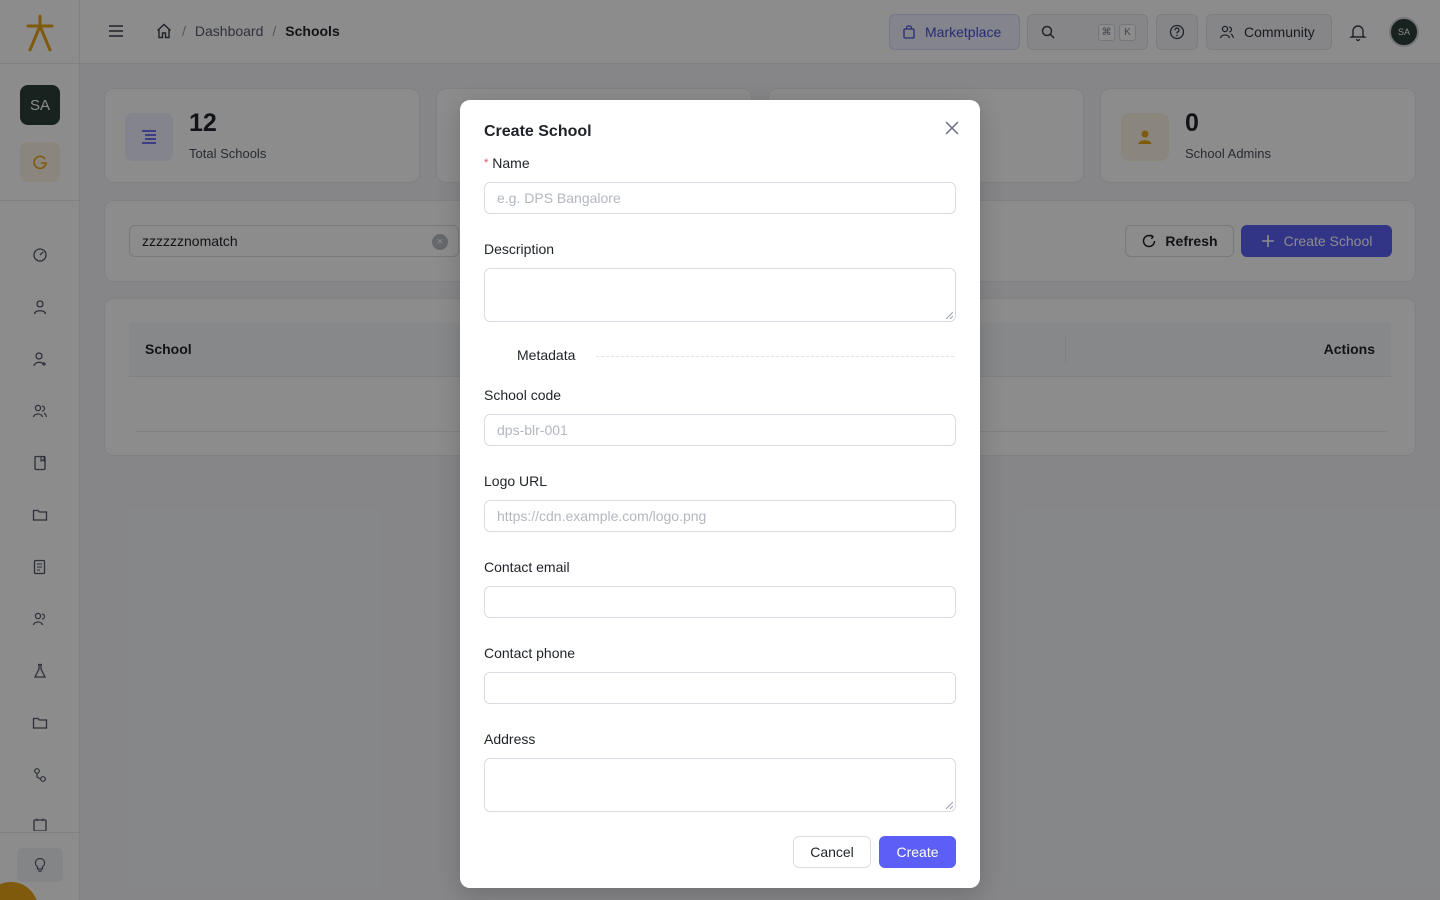 The image size is (1440, 900). What do you see at coordinates (532, 430) in the screenshot?
I see `school-code-placeholder: dps-blr-001` at bounding box center [532, 430].